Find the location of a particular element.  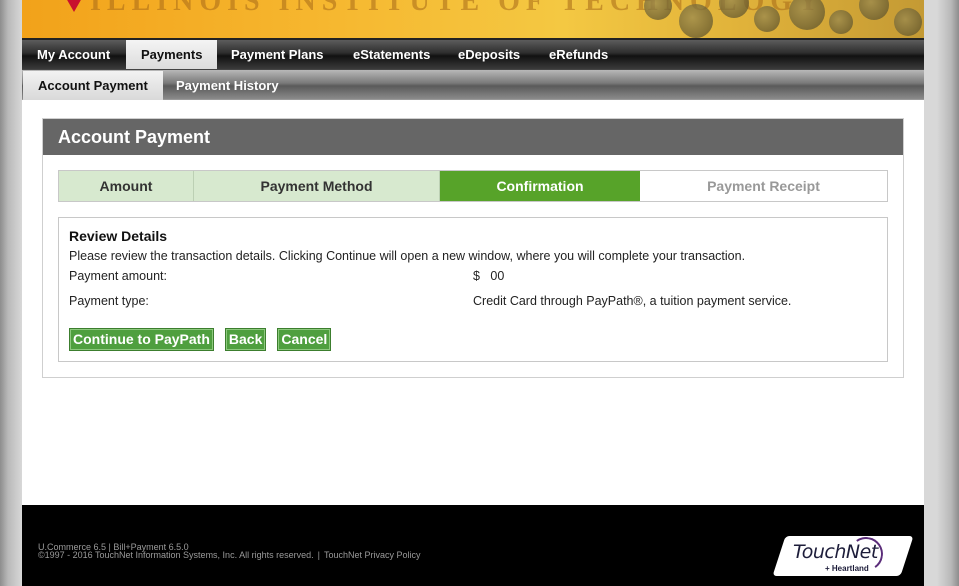

step-payment-receipt: Payment Receipt is located at coordinates (763, 186).